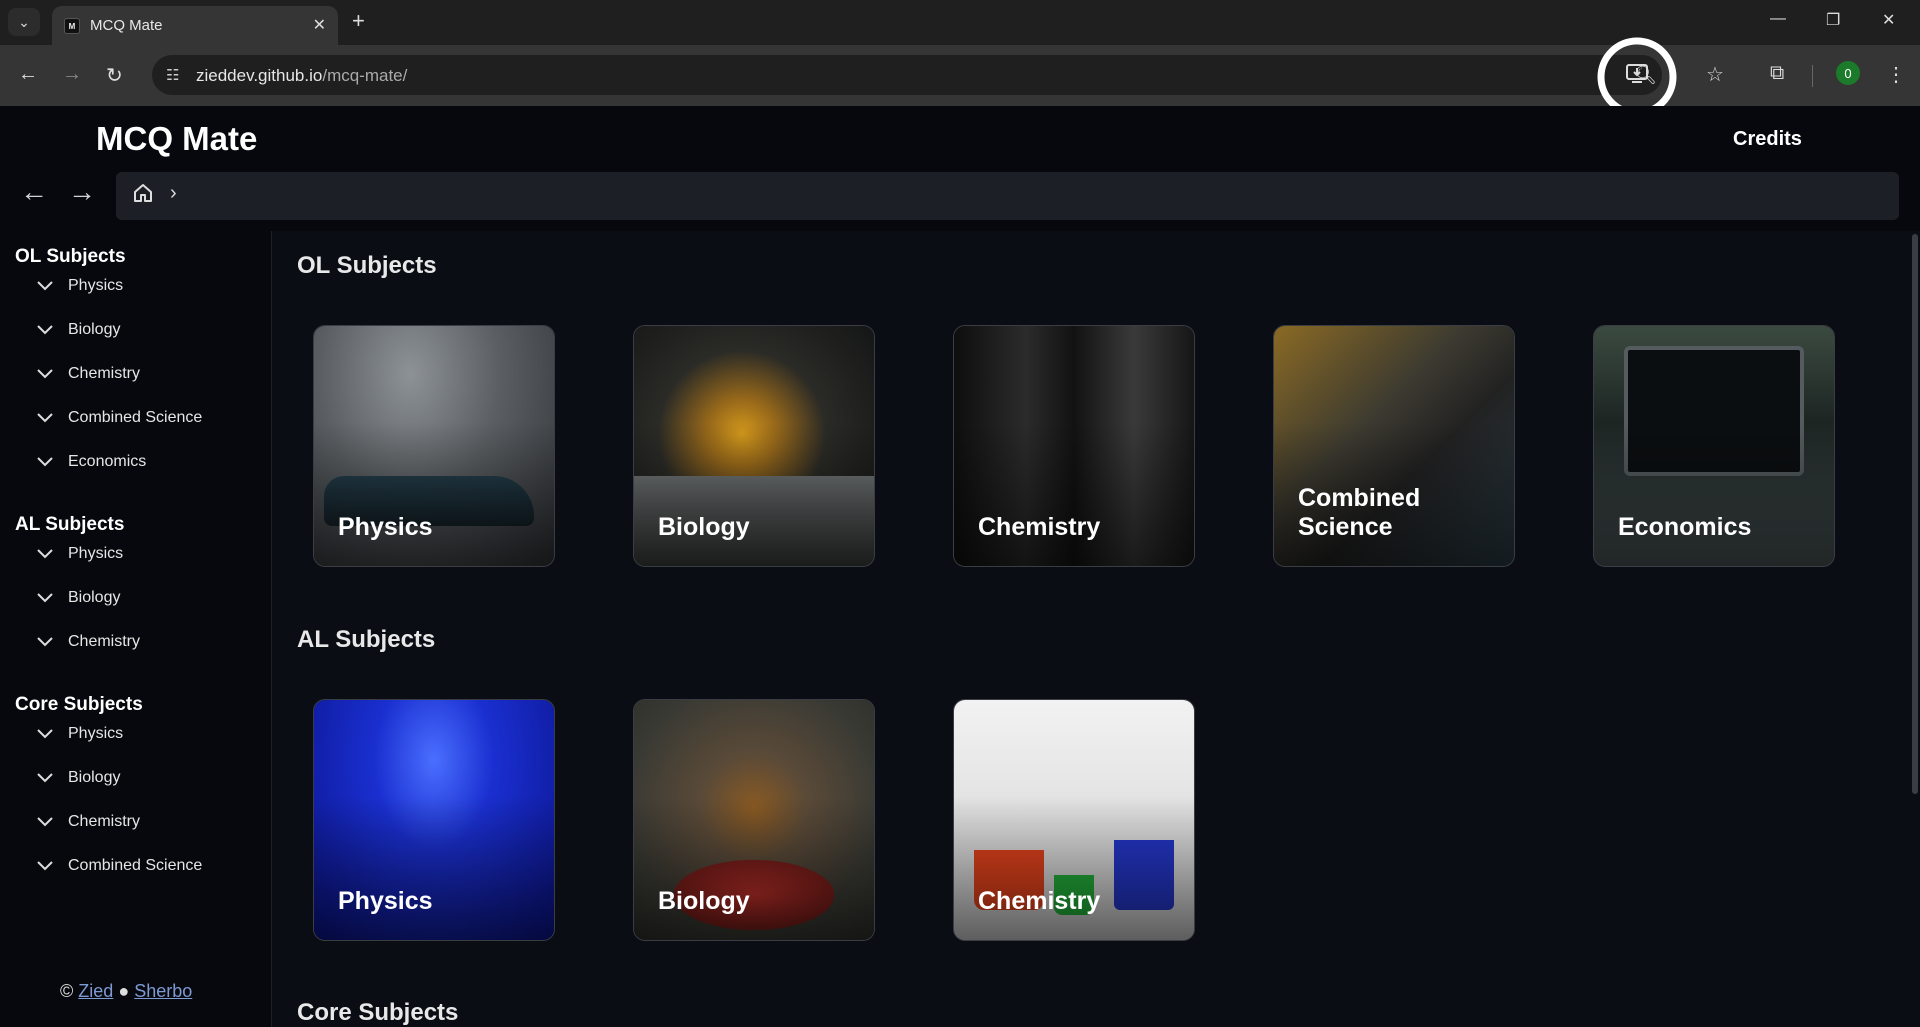  Describe the element at coordinates (1848, 73) in the screenshot. I see `profile-avatar: 0` at that location.